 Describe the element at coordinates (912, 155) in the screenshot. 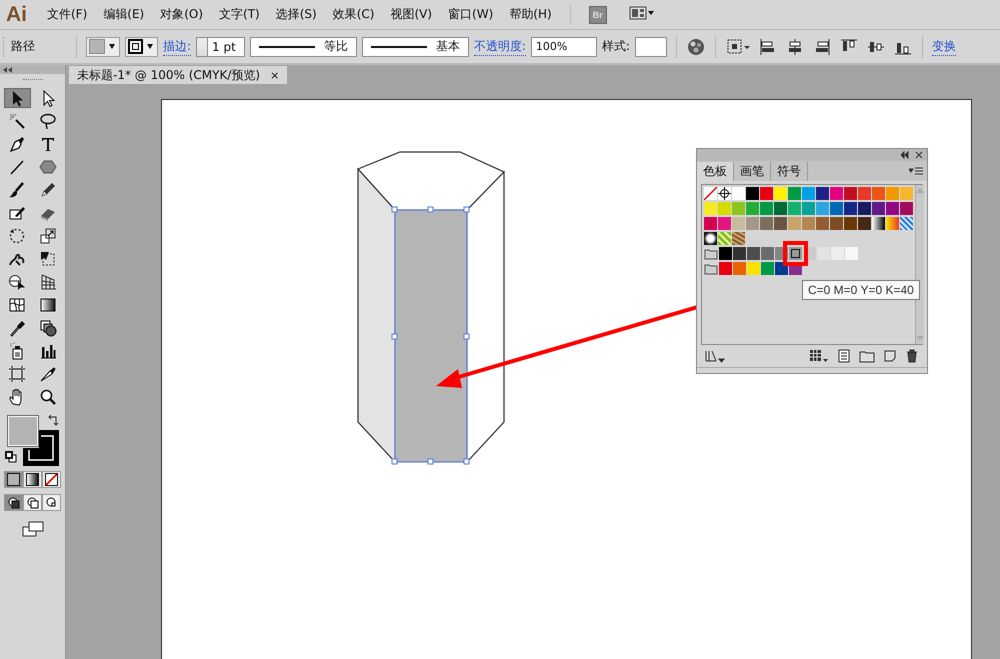

I see `collapse-and-close-icon` at that location.